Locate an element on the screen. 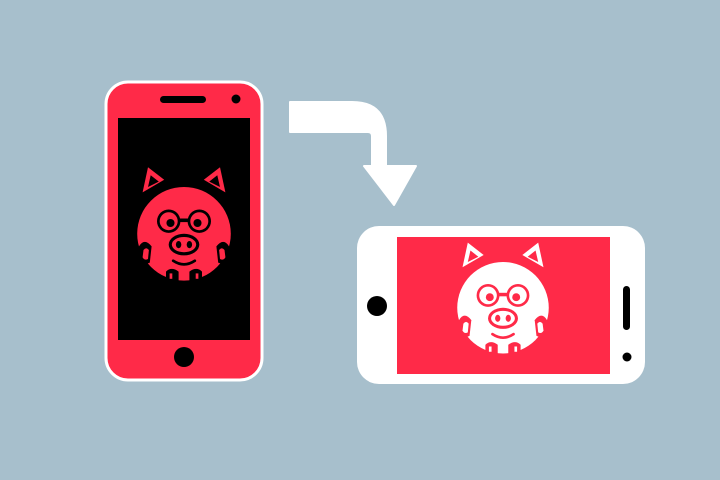 Image resolution: width=720 pixels, height=480 pixels. landscape-home-button is located at coordinates (377, 306).